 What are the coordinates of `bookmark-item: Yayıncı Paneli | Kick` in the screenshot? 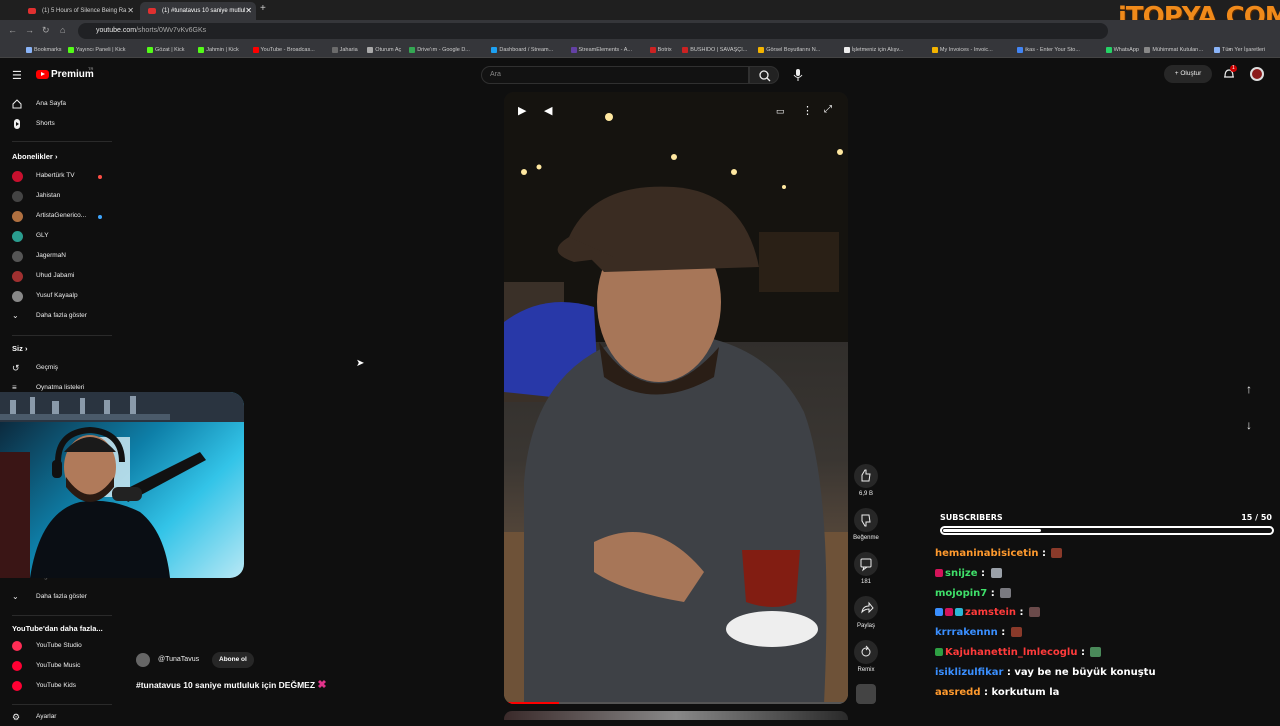 It's located at (96, 50).